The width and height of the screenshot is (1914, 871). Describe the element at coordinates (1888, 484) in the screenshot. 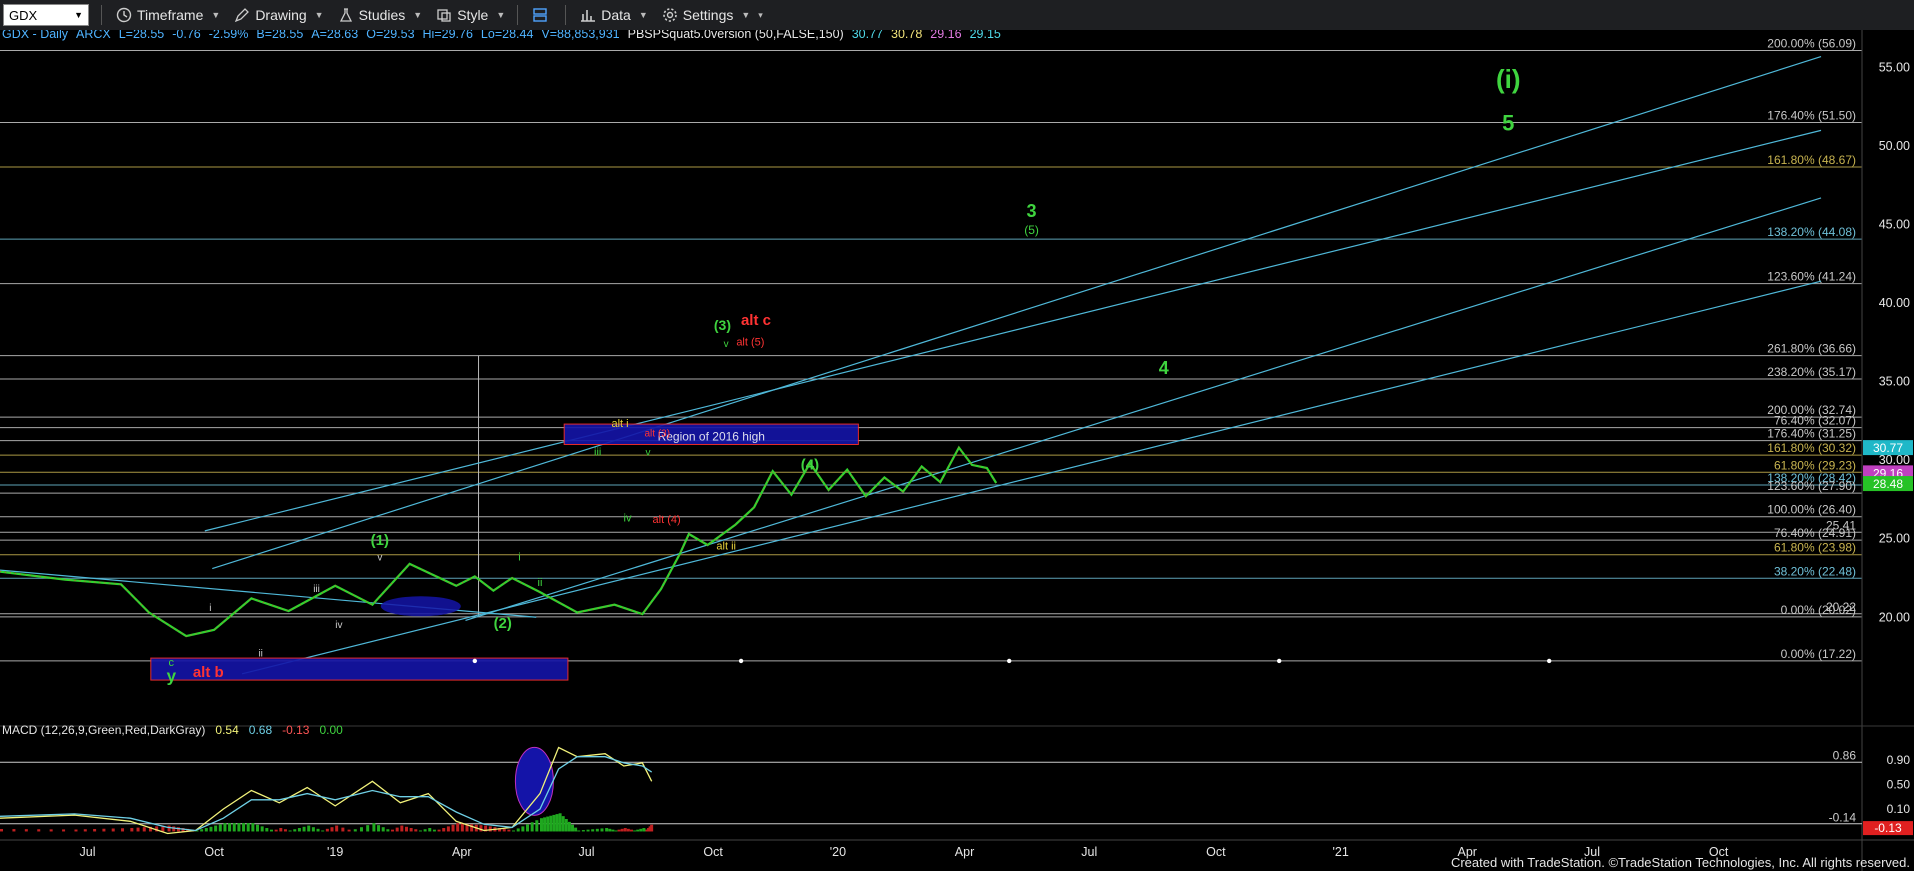

I see `price-badge-label: 28.48` at that location.